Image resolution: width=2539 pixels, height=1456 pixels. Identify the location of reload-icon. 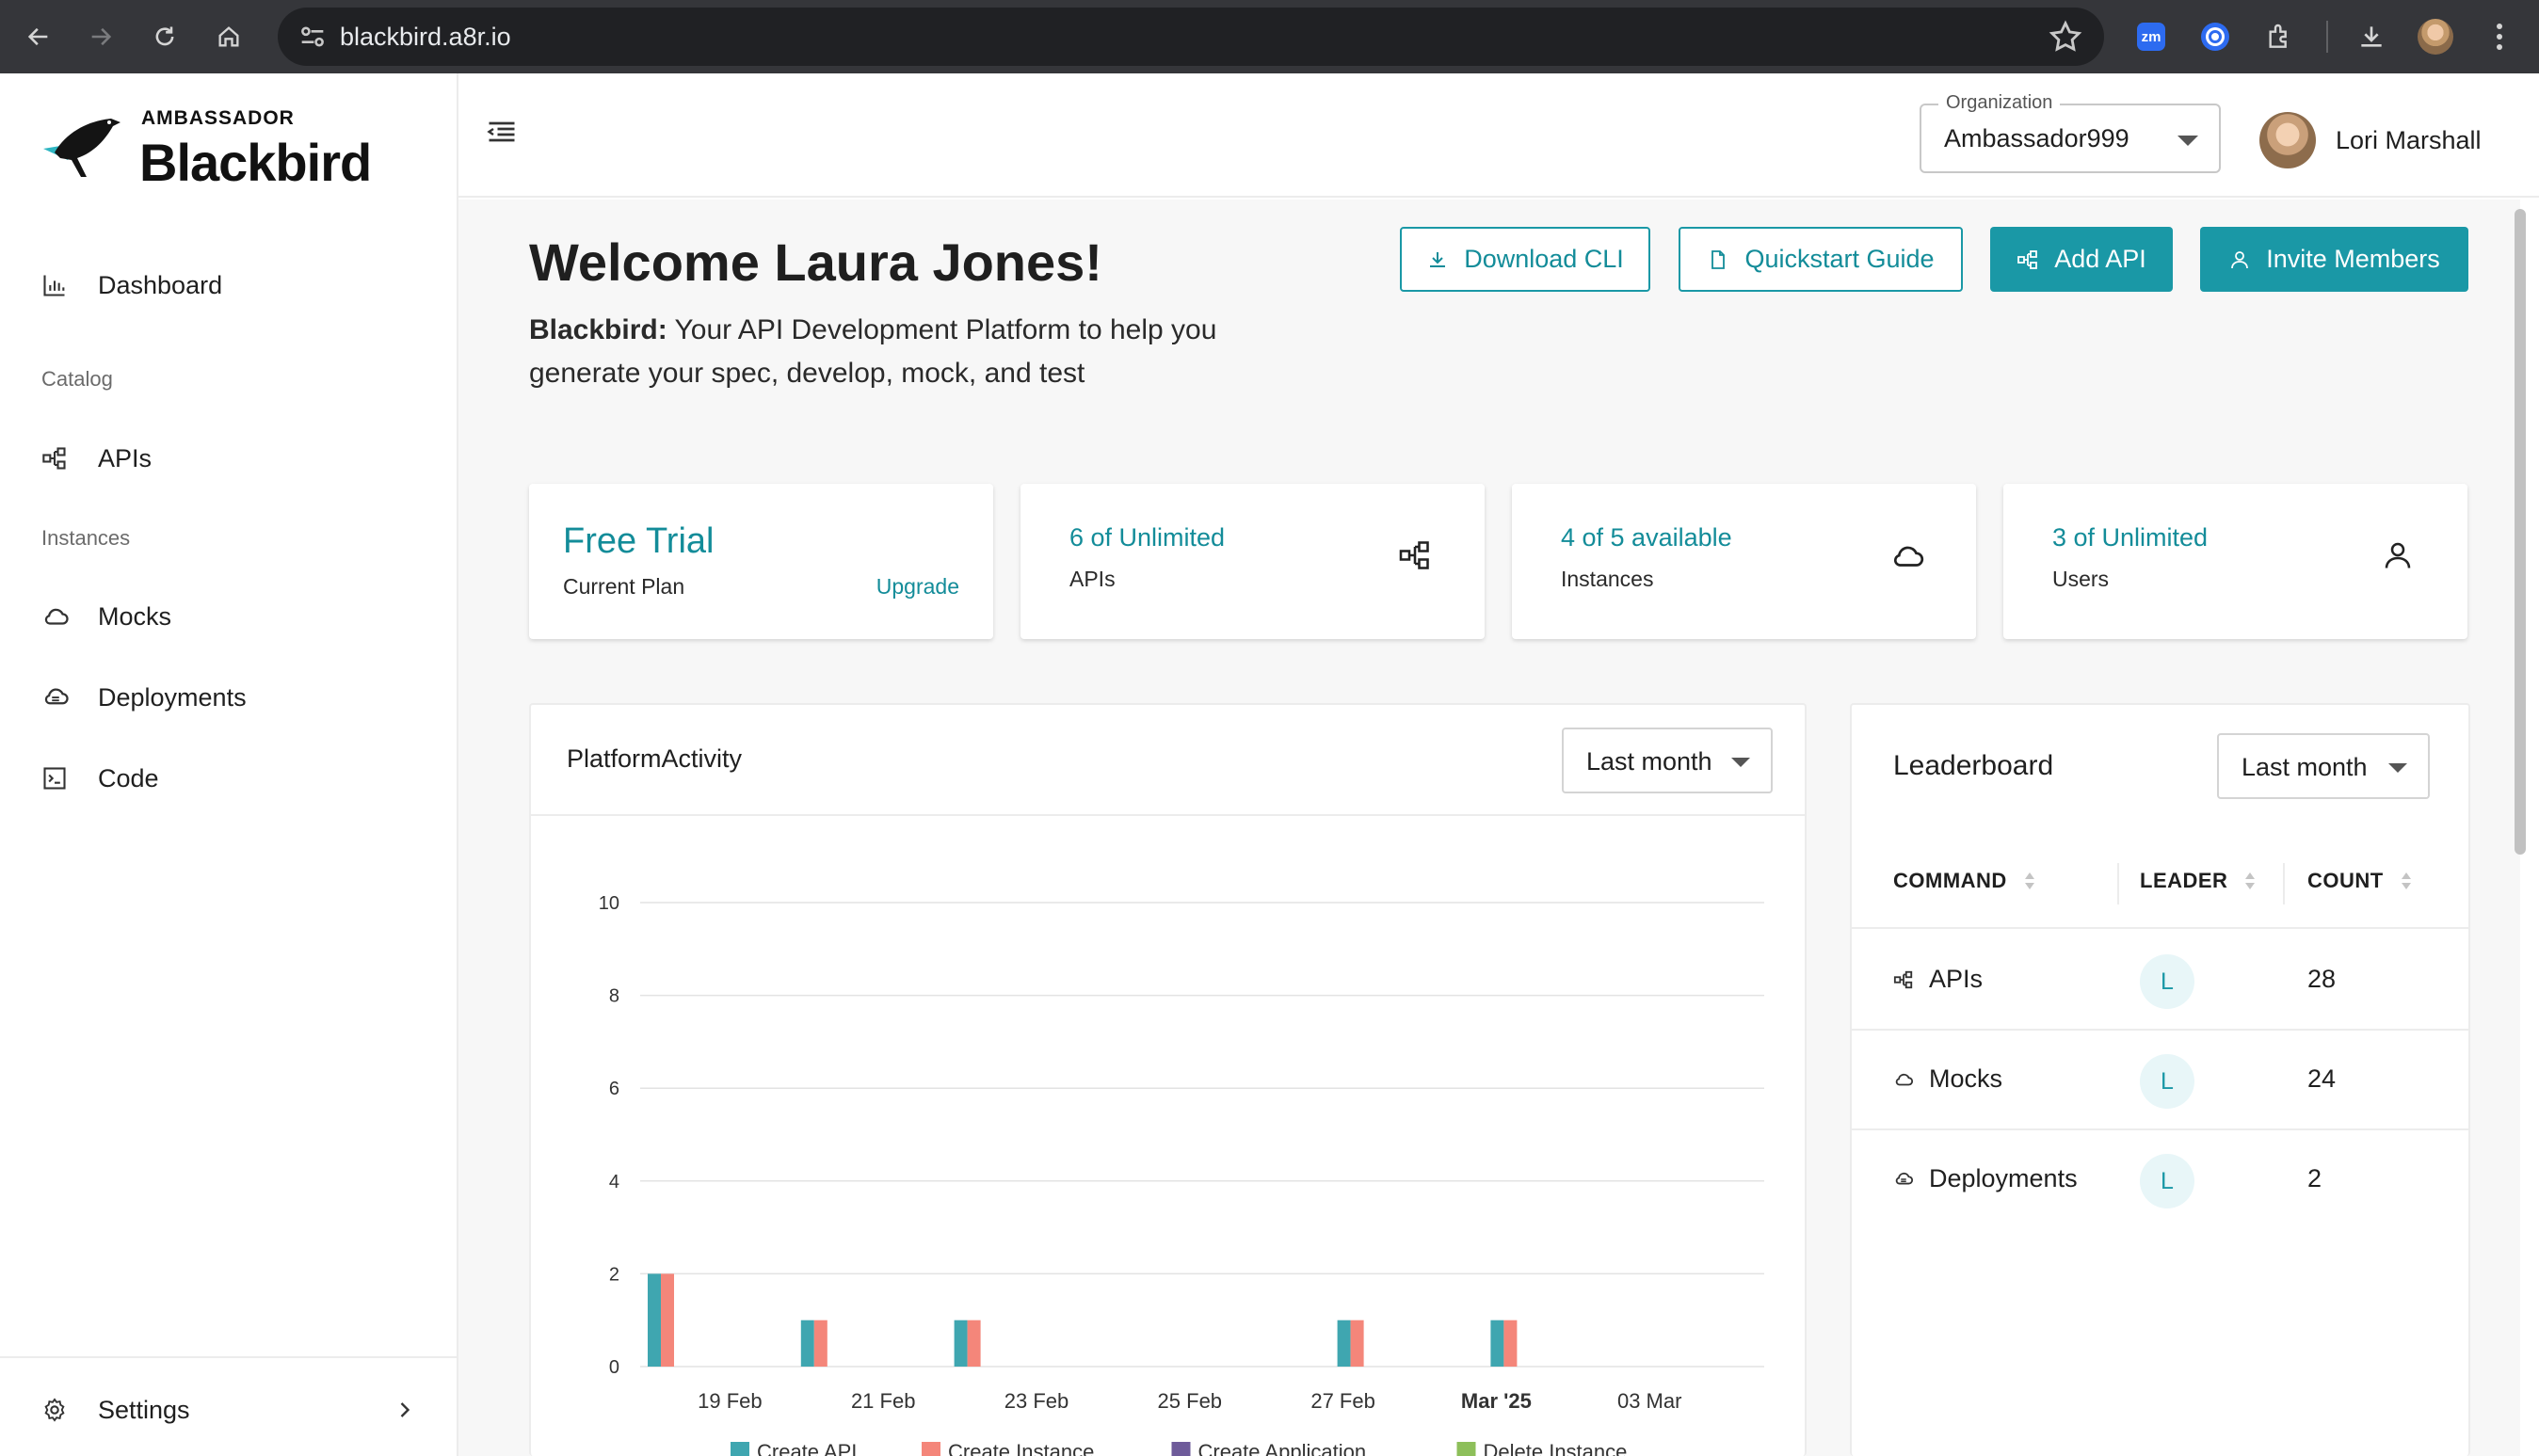
(164, 36).